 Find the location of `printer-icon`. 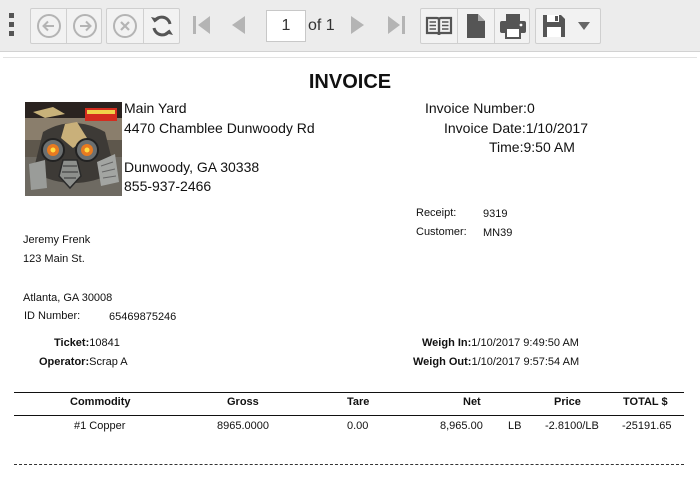

printer-icon is located at coordinates (513, 26).